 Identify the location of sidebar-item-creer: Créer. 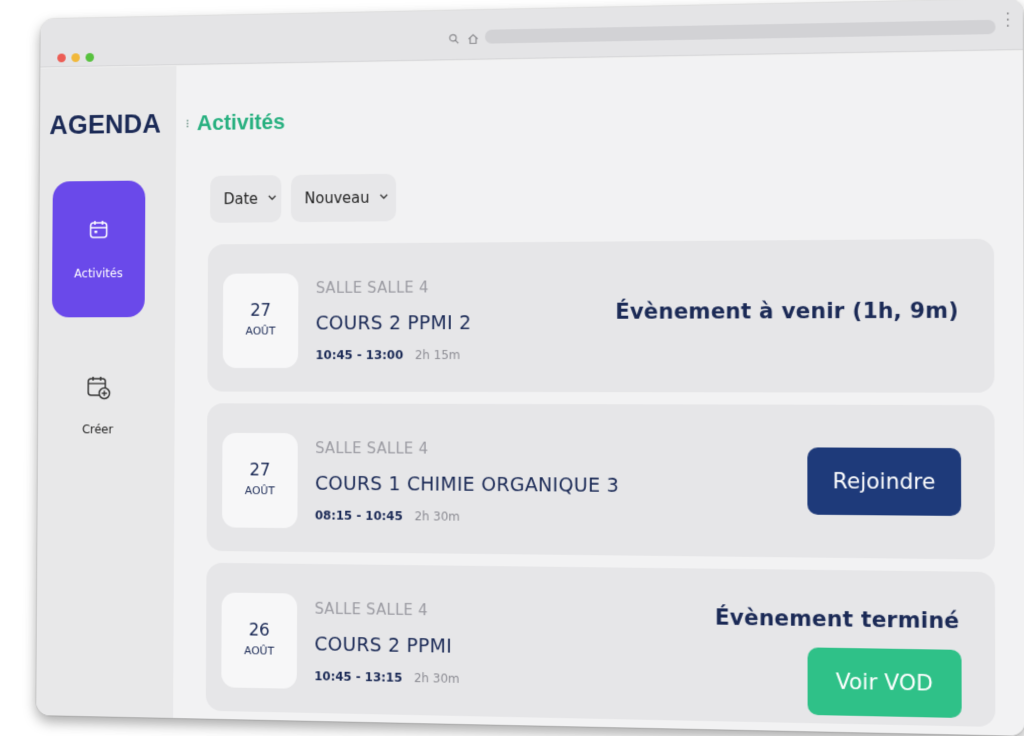
(97, 403).